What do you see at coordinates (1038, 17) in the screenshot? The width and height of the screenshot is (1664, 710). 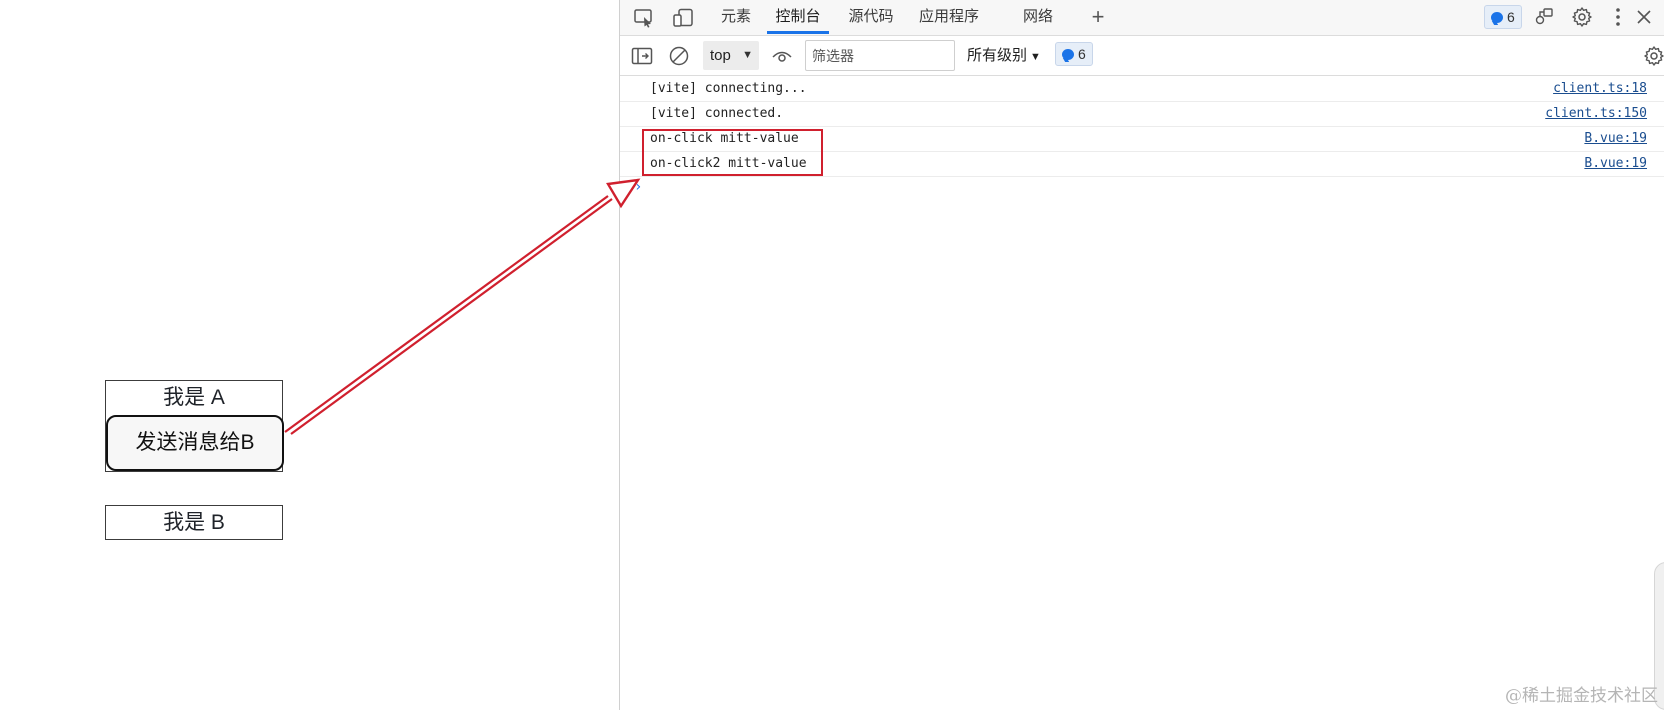 I see `tab-network: 网络` at bounding box center [1038, 17].